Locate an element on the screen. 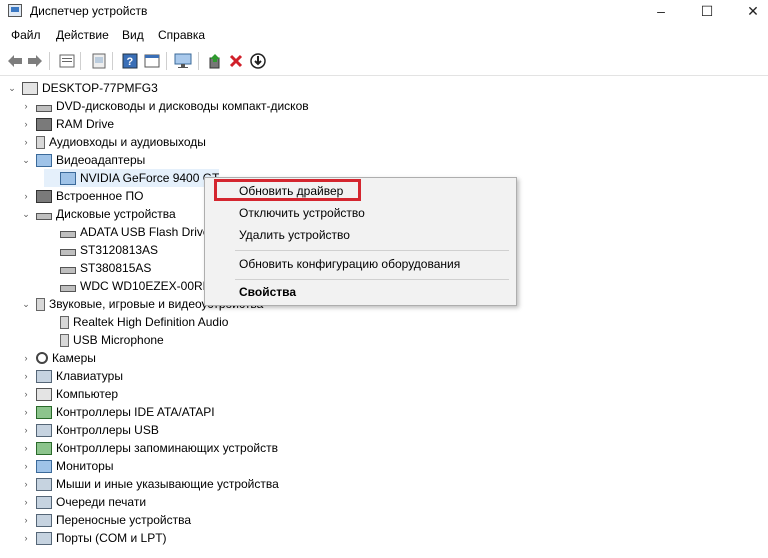  tree-category-item: › Встроенное ПО is located at coordinates (82, 196).